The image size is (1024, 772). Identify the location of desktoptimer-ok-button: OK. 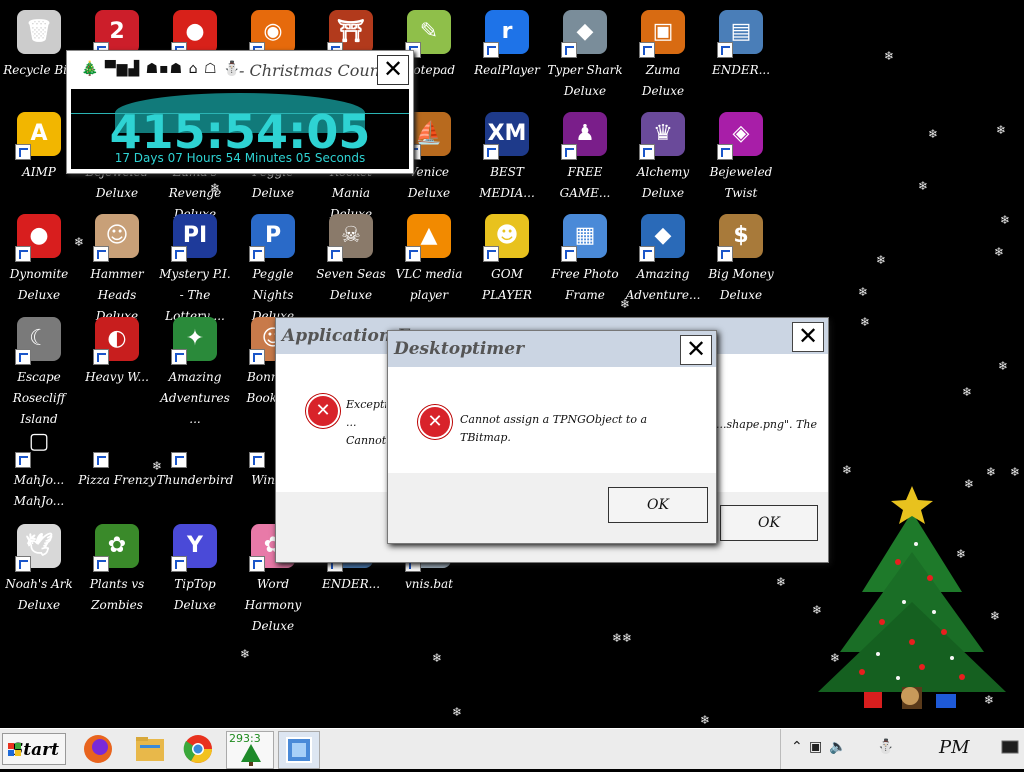
(658, 505).